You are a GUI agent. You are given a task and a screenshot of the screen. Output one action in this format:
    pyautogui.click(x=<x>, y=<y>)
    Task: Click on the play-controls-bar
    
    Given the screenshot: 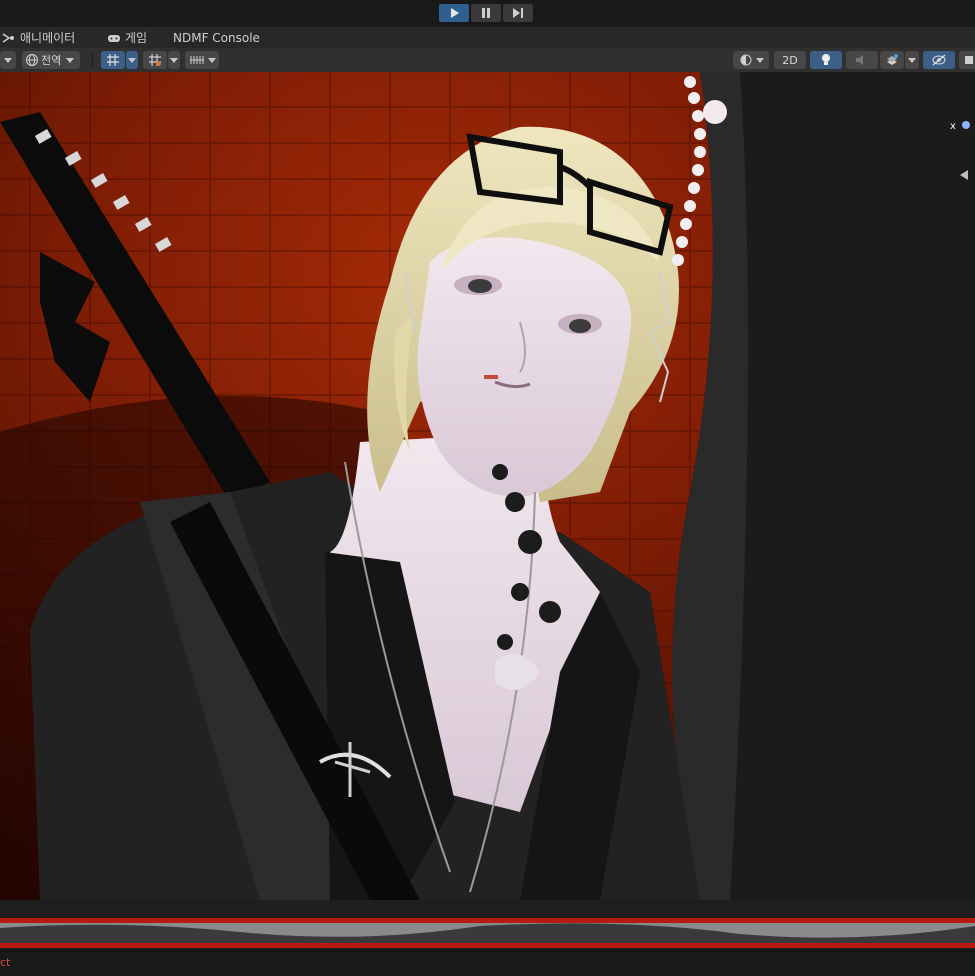 What is the action you would take?
    pyautogui.click(x=487, y=14)
    